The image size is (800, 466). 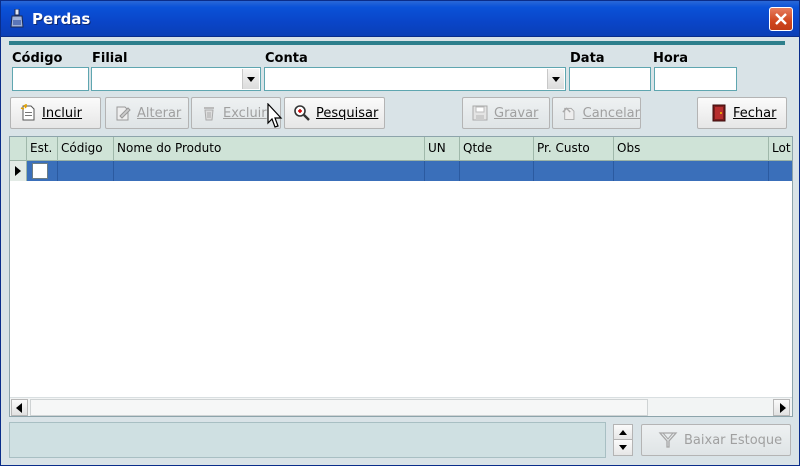 I want to click on incluir-button: Incluir, so click(x=55, y=113).